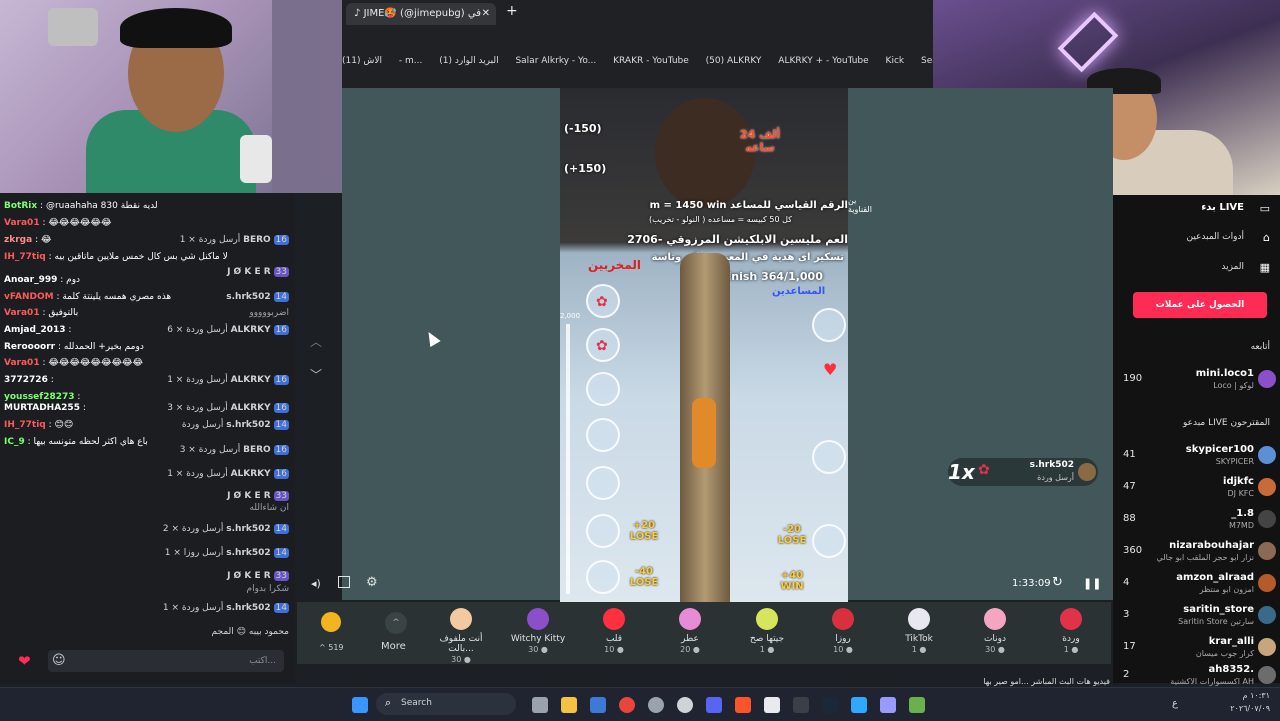  Describe the element at coordinates (823, 61) in the screenshot. I see `bookmark-item: ALKRKY + - YouTube` at that location.